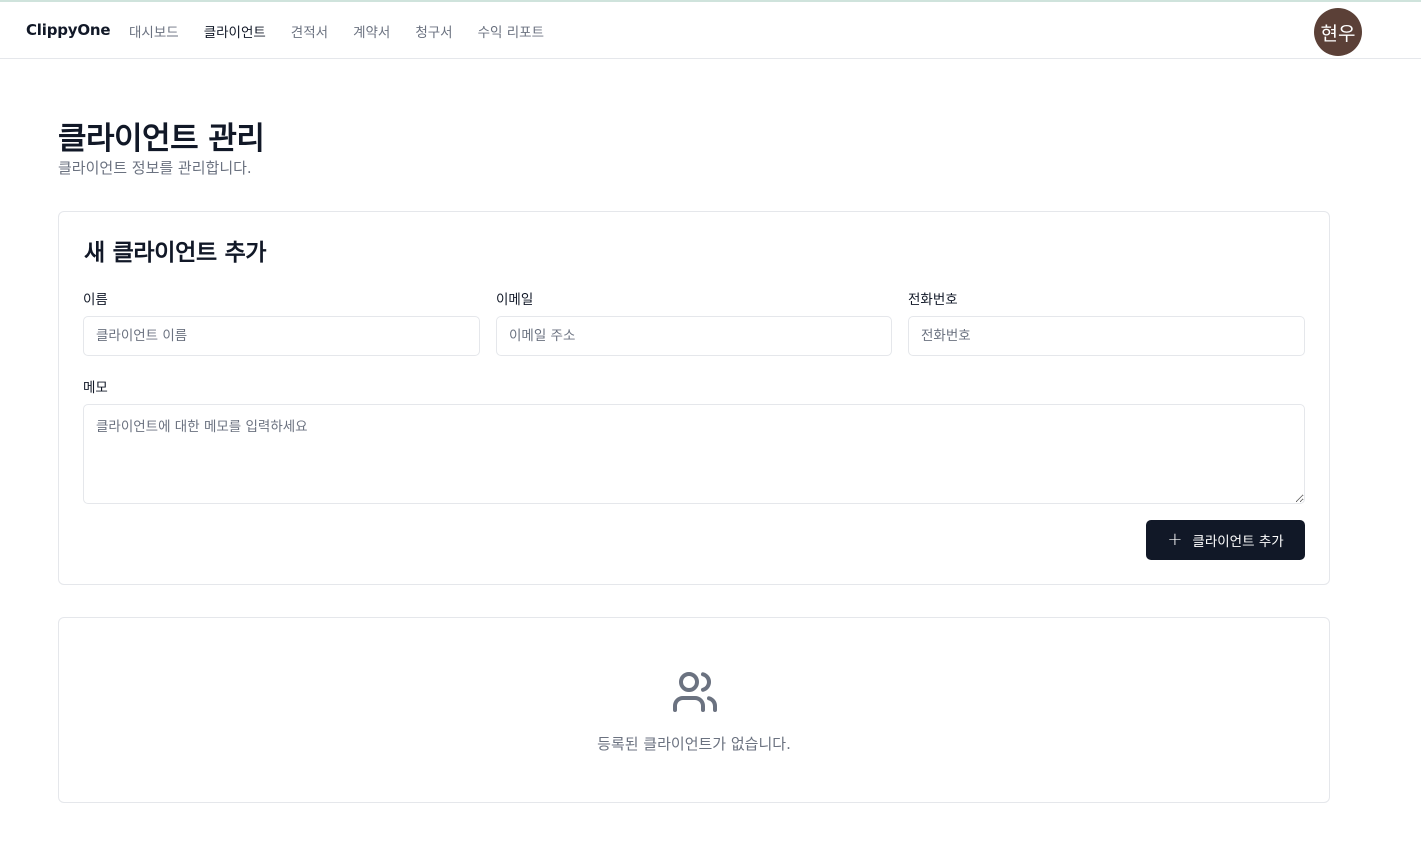  What do you see at coordinates (154, 31) in the screenshot?
I see `nav-link-dashboard: 대시보드` at bounding box center [154, 31].